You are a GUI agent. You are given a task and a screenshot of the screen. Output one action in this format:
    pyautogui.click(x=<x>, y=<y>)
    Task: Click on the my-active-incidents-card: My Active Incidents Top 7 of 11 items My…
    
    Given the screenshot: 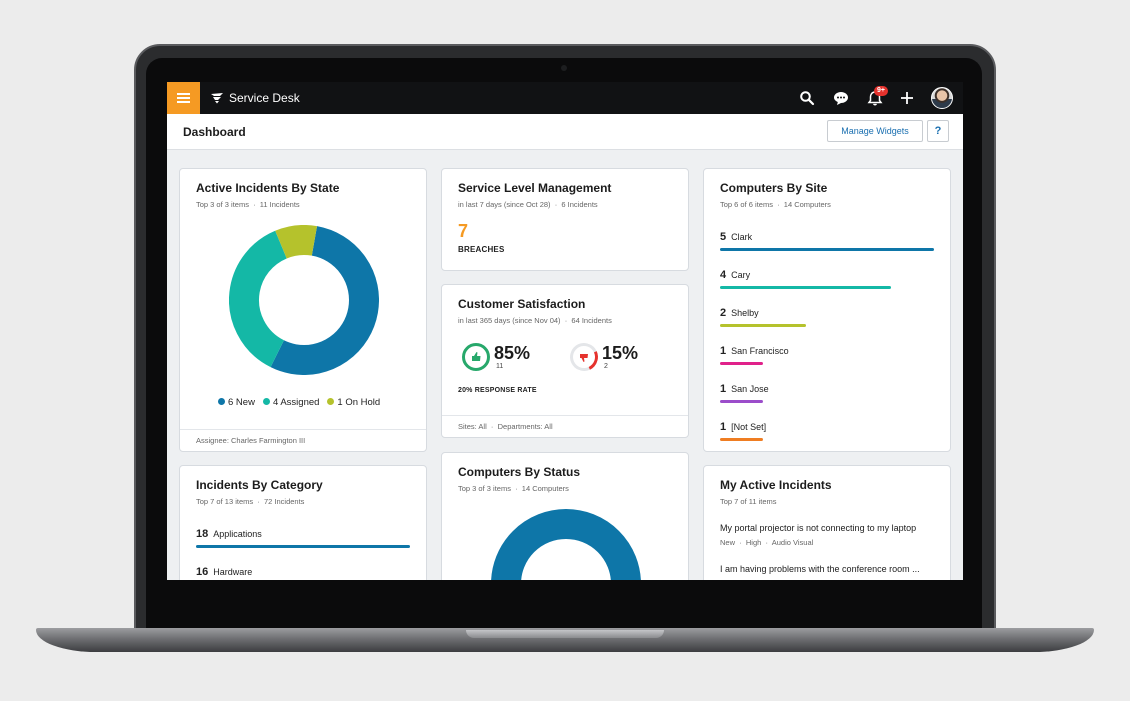 What is the action you would take?
    pyautogui.click(x=827, y=522)
    